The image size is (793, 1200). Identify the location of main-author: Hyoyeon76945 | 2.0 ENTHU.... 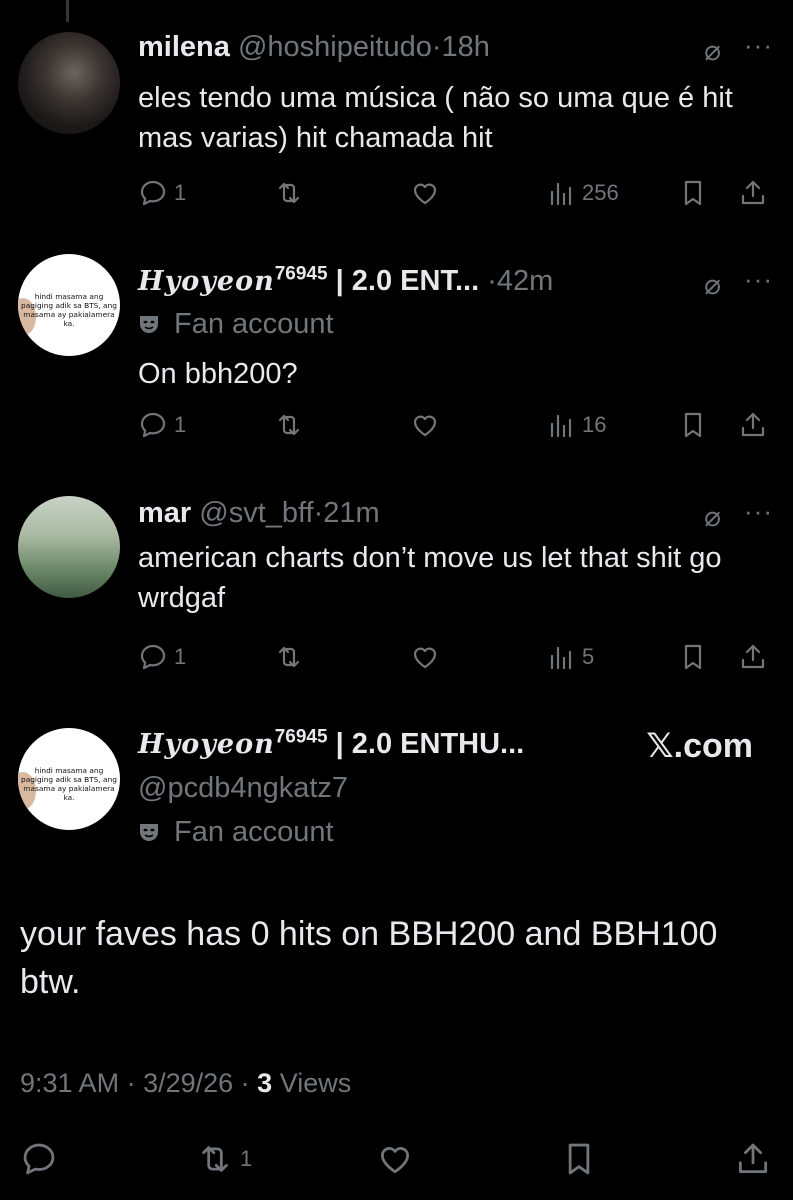
(331, 744).